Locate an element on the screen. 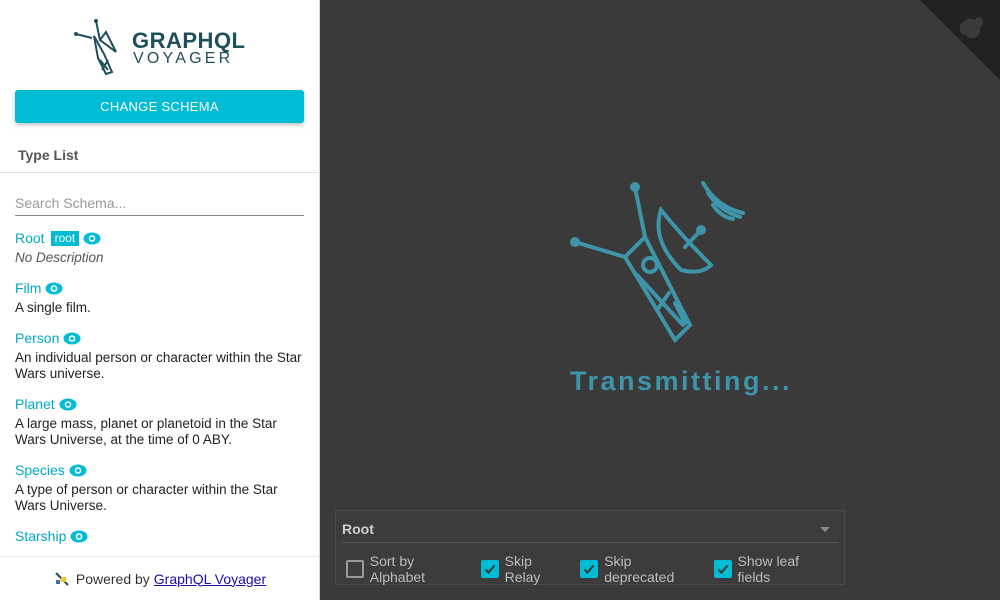 The height and width of the screenshot is (600, 1000). root-badge: root is located at coordinates (65, 238).